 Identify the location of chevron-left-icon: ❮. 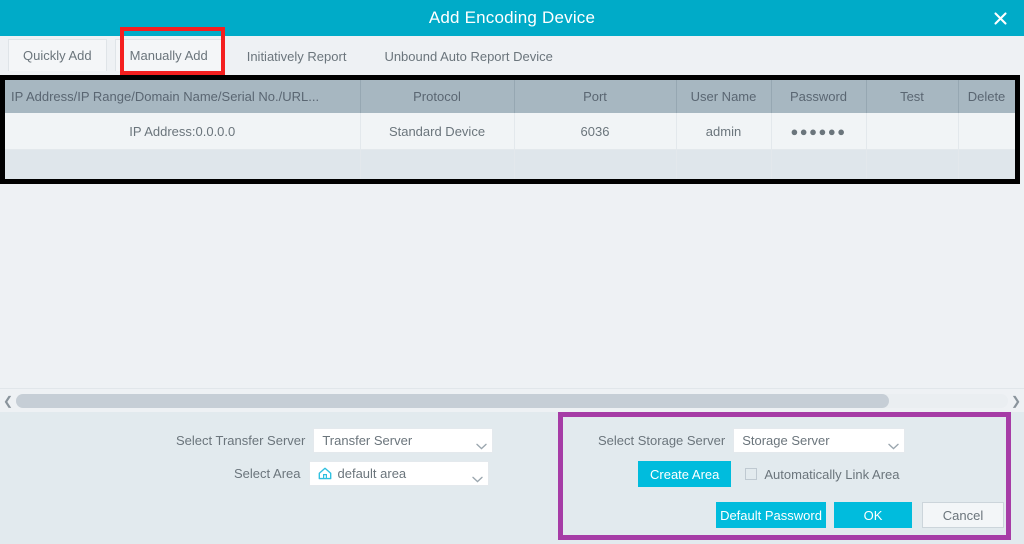
(8, 401).